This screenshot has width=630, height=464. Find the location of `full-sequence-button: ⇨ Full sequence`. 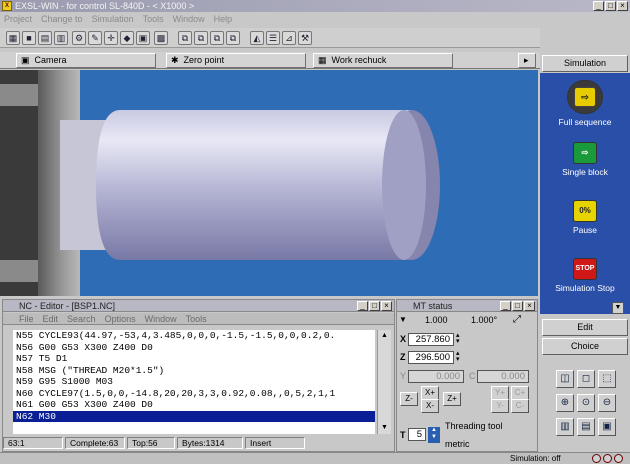

full-sequence-button: ⇨ Full sequence is located at coordinates (585, 103).